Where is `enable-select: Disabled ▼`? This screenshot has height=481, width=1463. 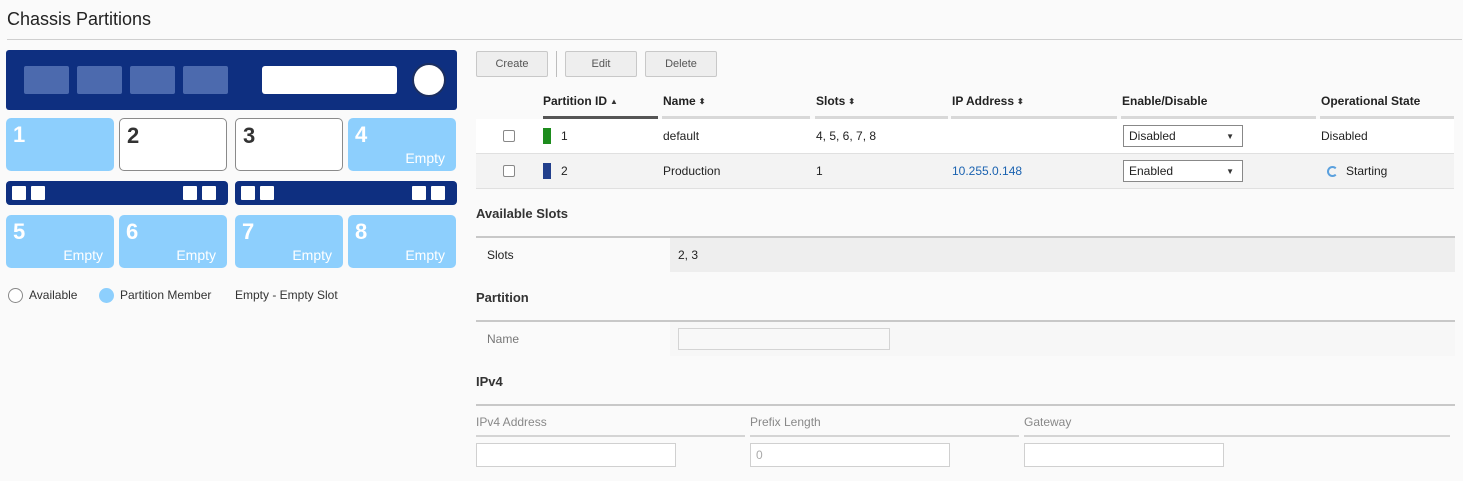
enable-select: Disabled ▼ is located at coordinates (1183, 136).